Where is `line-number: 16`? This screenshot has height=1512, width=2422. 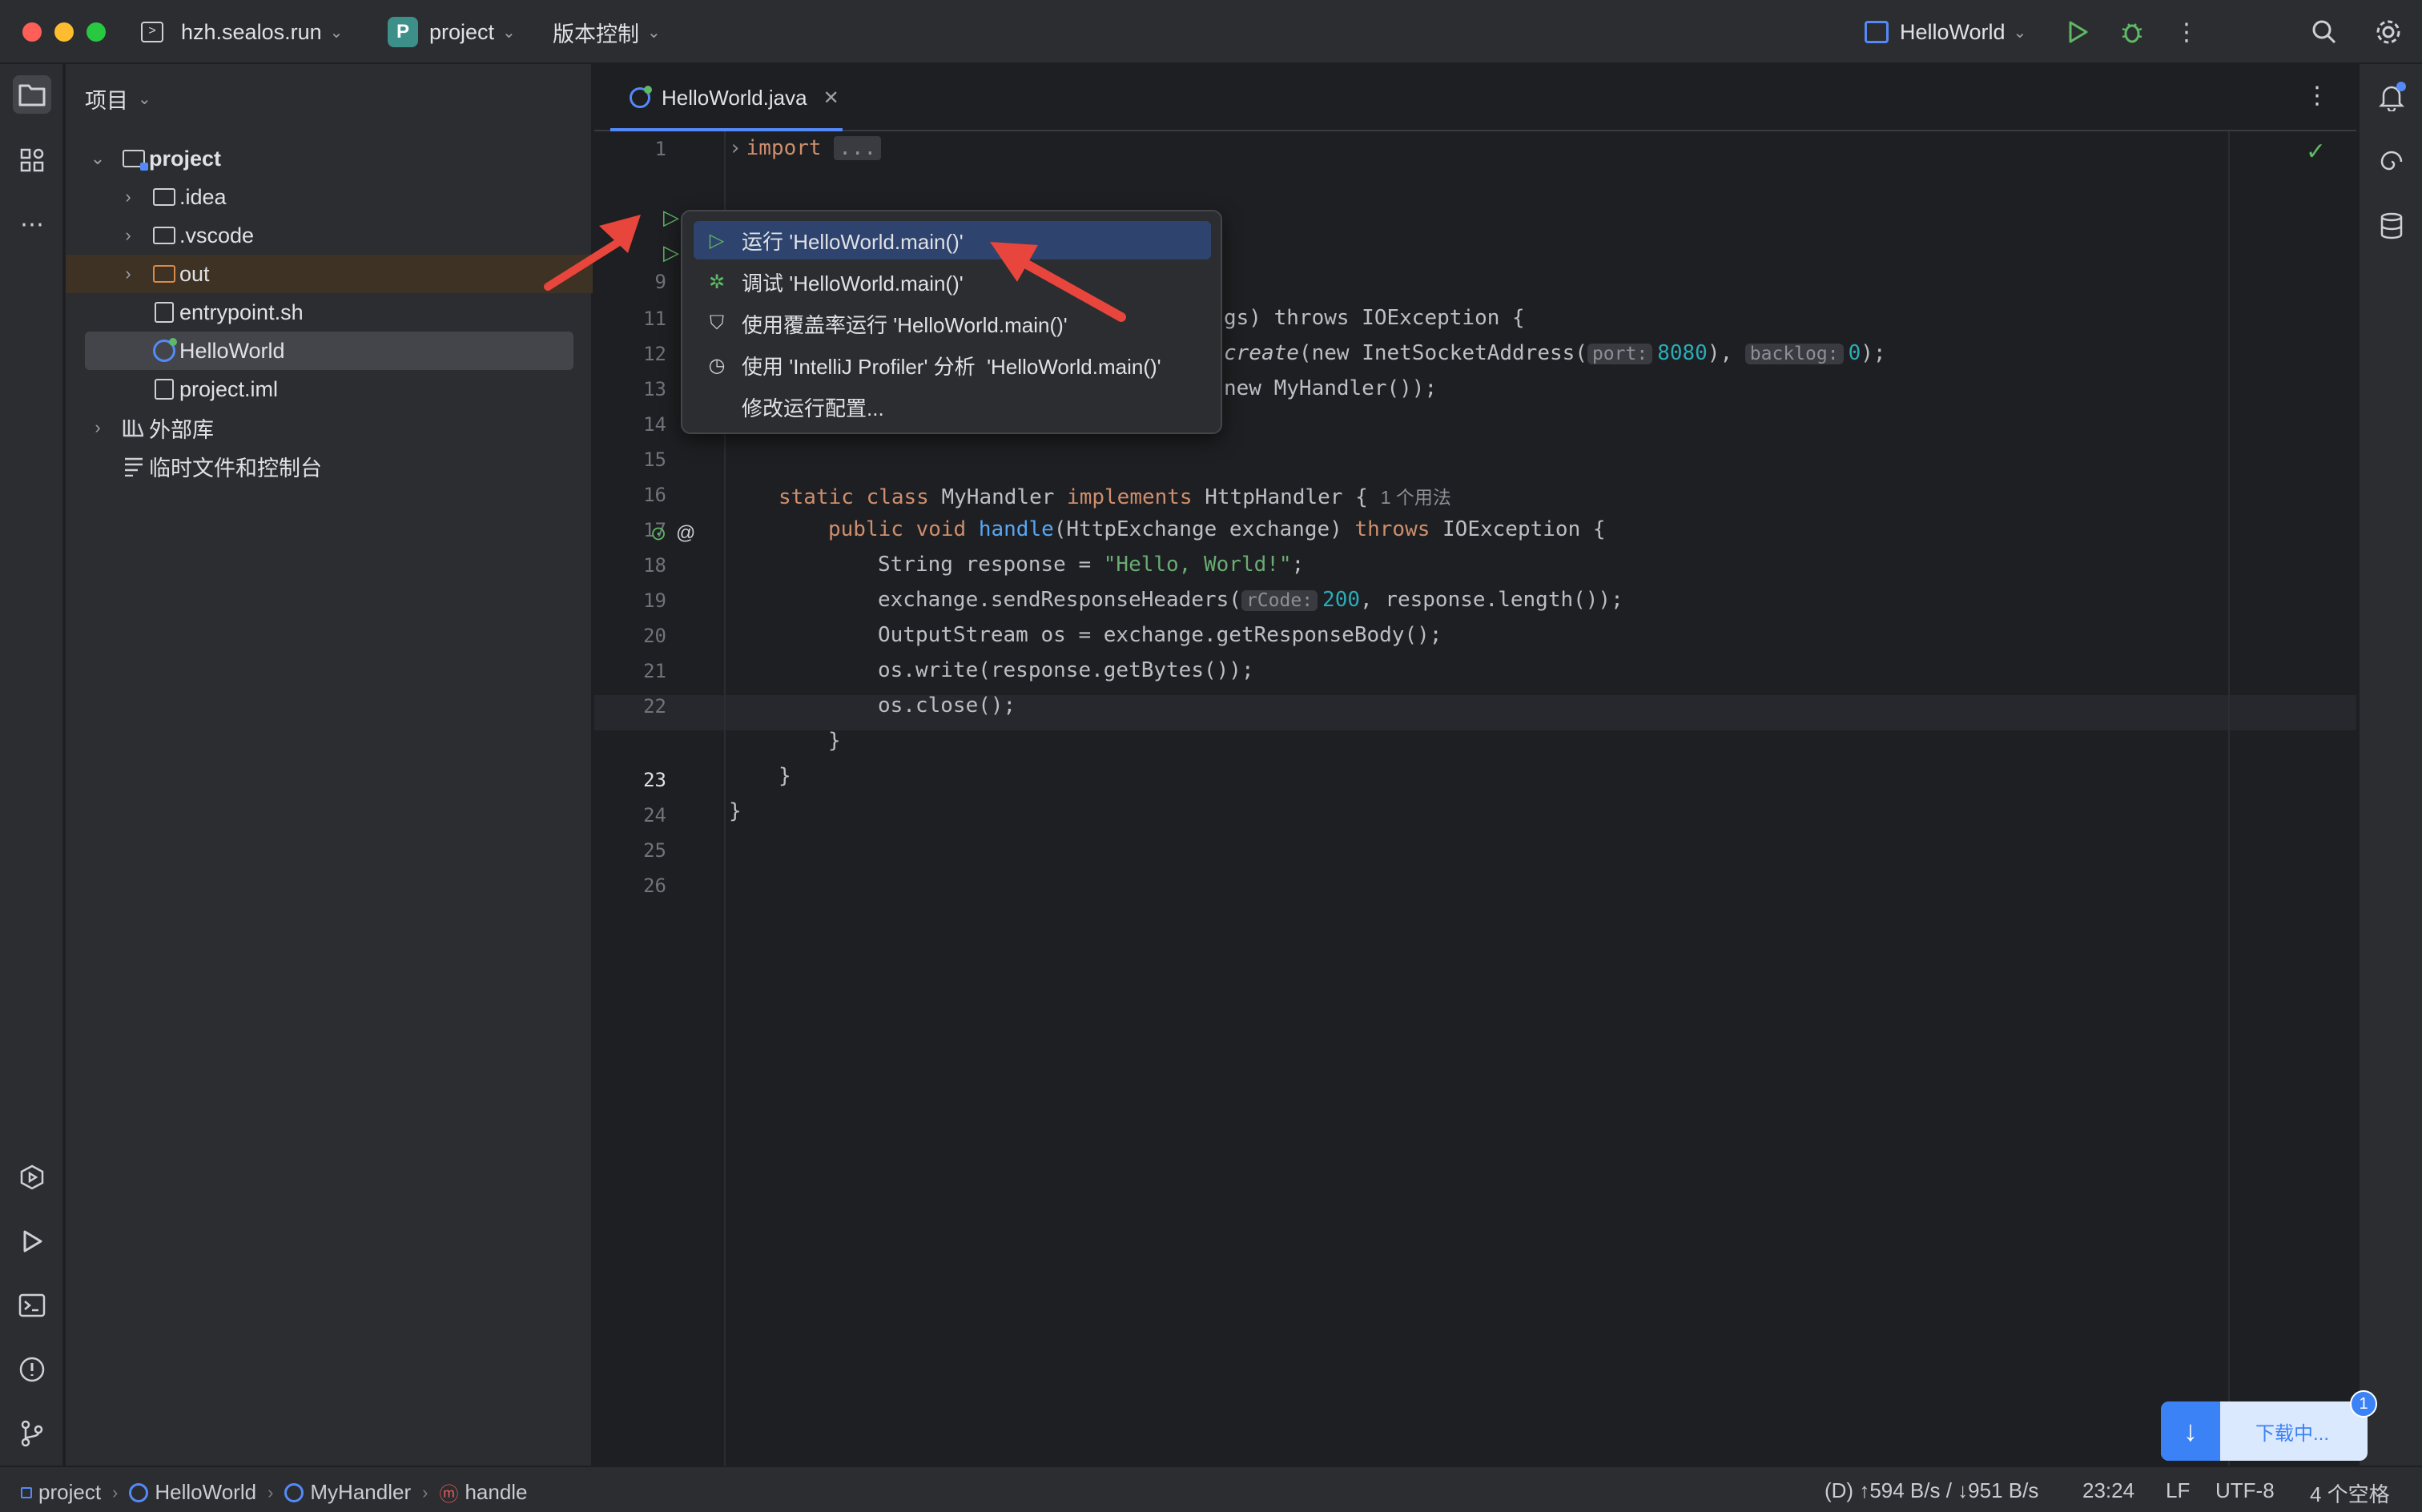
line-number: 16 is located at coordinates (655, 495).